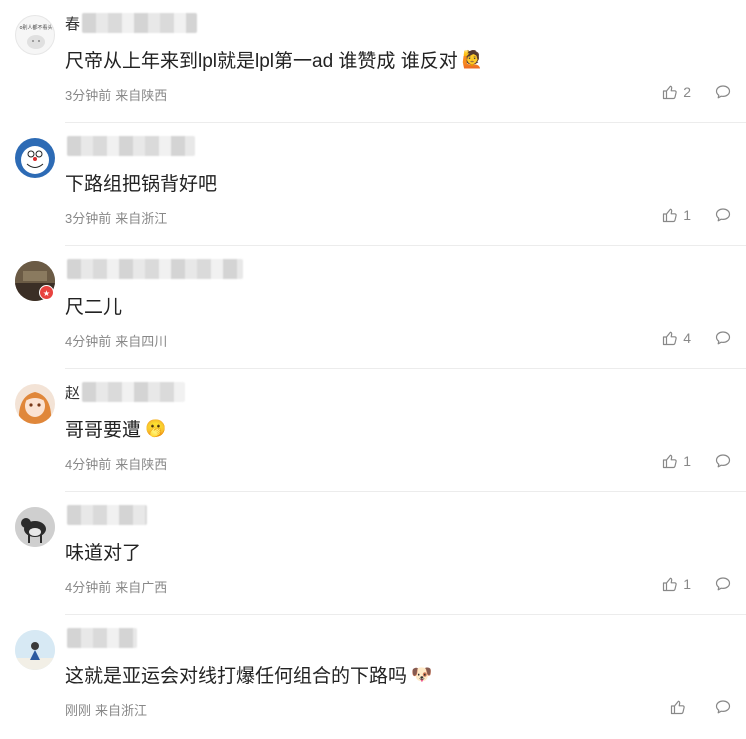 This screenshot has height=739, width=746. I want to click on comment-text-content: 味道对了, so click(103, 553).